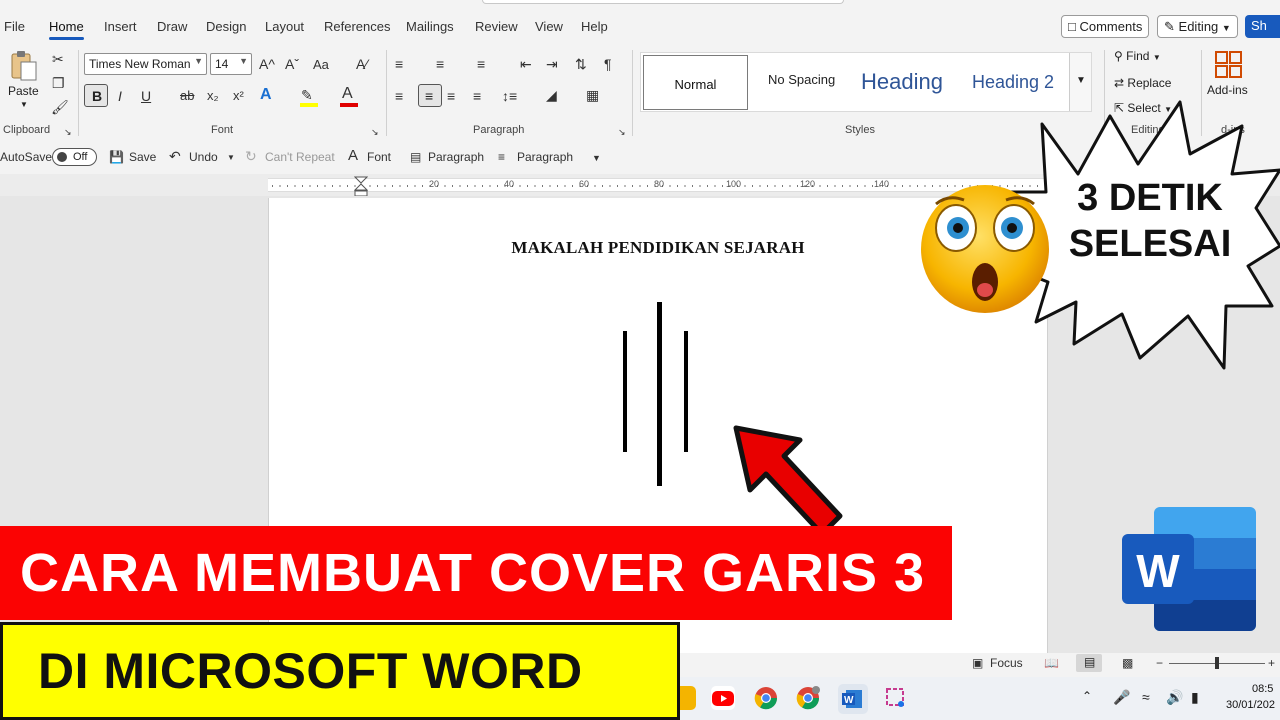 The image size is (1280, 720). What do you see at coordinates (499, 130) in the screenshot?
I see `paragraph-group-label: Paragraph` at bounding box center [499, 130].